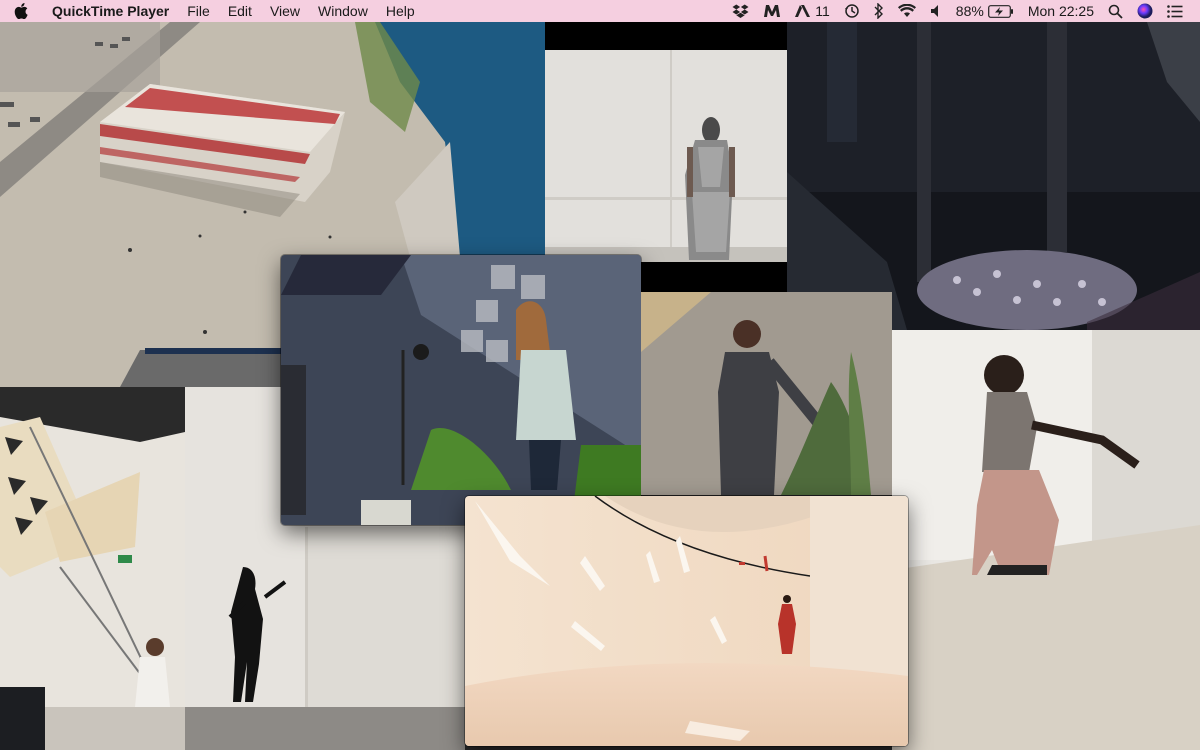 This screenshot has width=1200, height=750. I want to click on dark-night-video, so click(993, 176).